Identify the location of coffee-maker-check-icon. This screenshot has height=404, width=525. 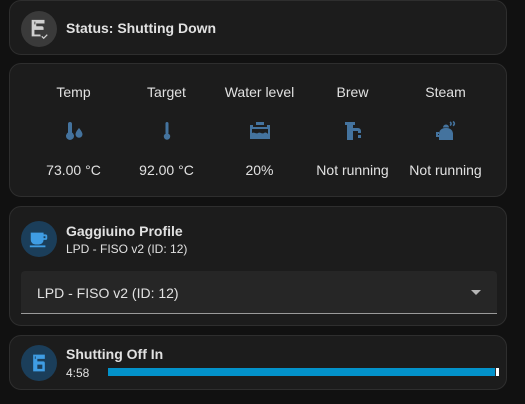
(39, 29).